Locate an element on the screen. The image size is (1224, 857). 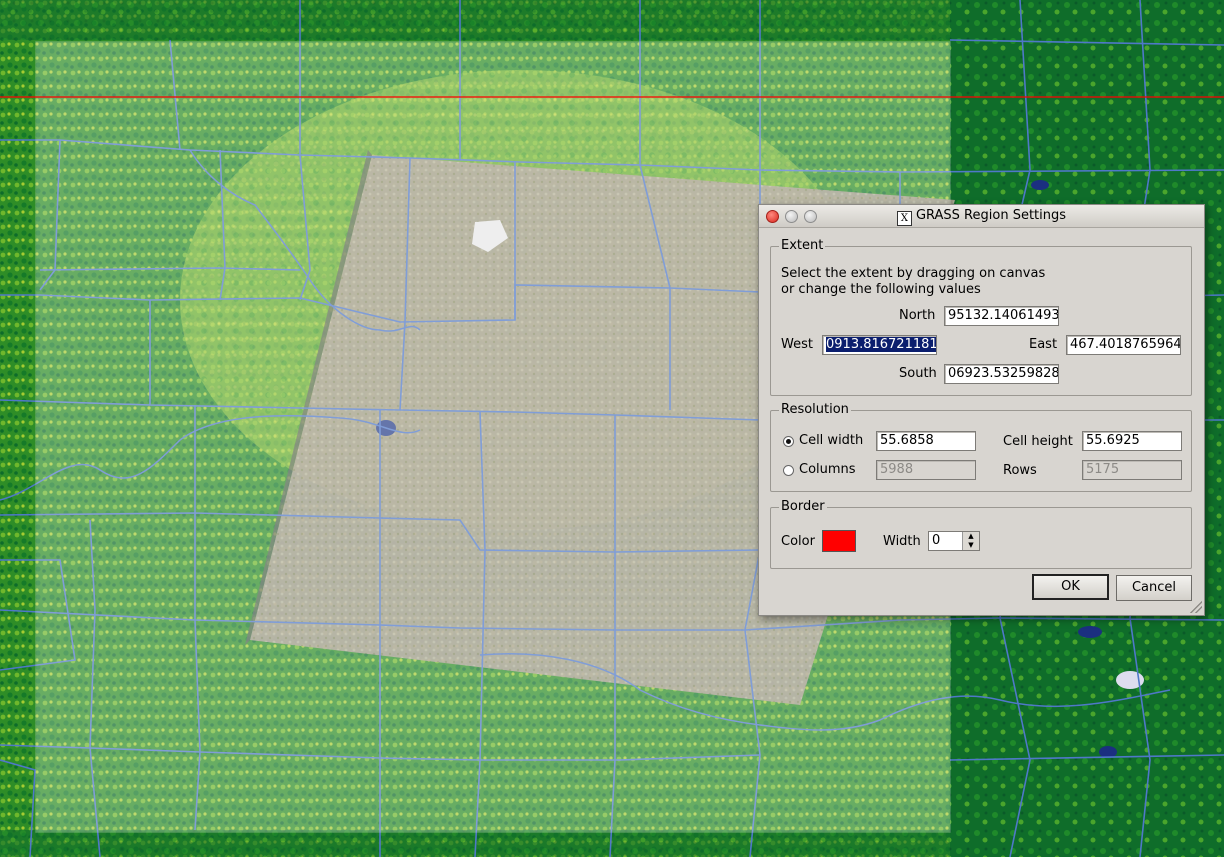
cell-height-field: 55.6925 is located at coordinates (1132, 441).